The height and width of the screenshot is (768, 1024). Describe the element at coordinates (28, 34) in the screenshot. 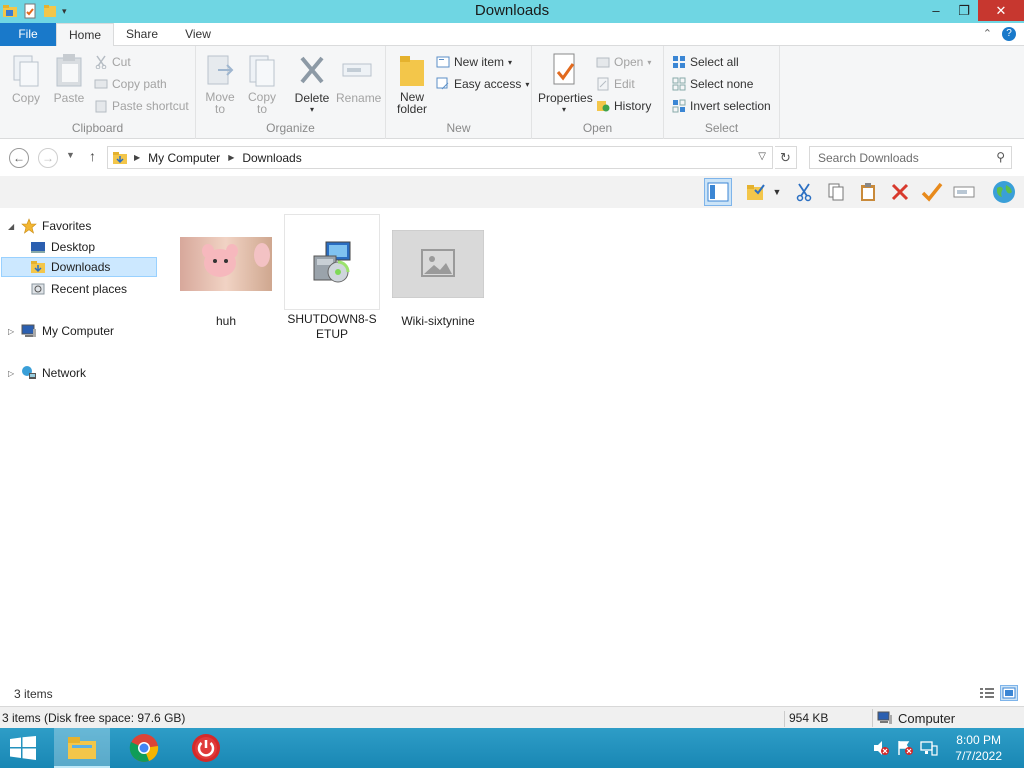

I see `tab-file: File` at that location.